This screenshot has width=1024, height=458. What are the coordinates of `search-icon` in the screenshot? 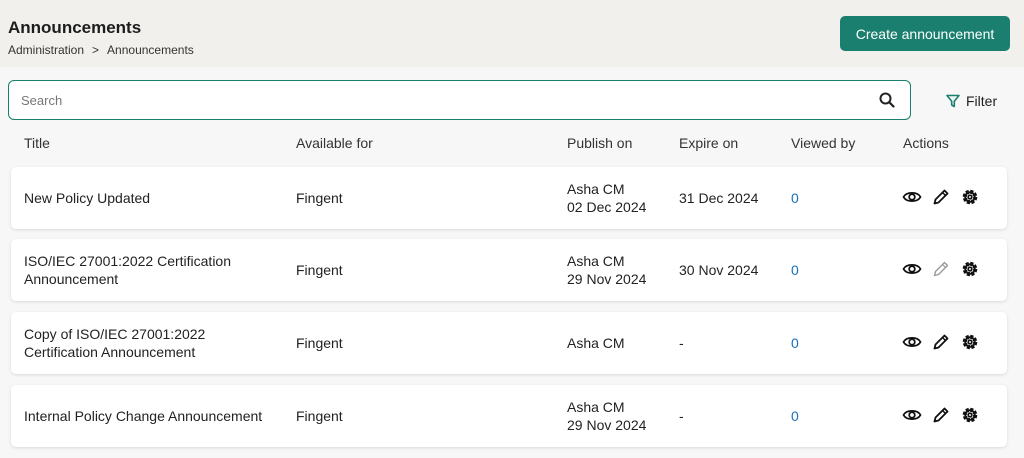 It's located at (887, 100).